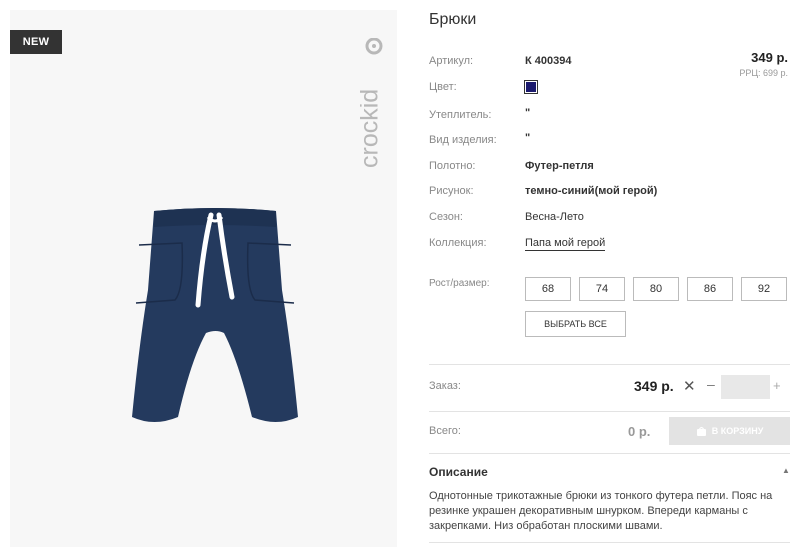 Image resolution: width=800 pixels, height=547 pixels. I want to click on brand-logo-text: crockid, so click(372, 128).